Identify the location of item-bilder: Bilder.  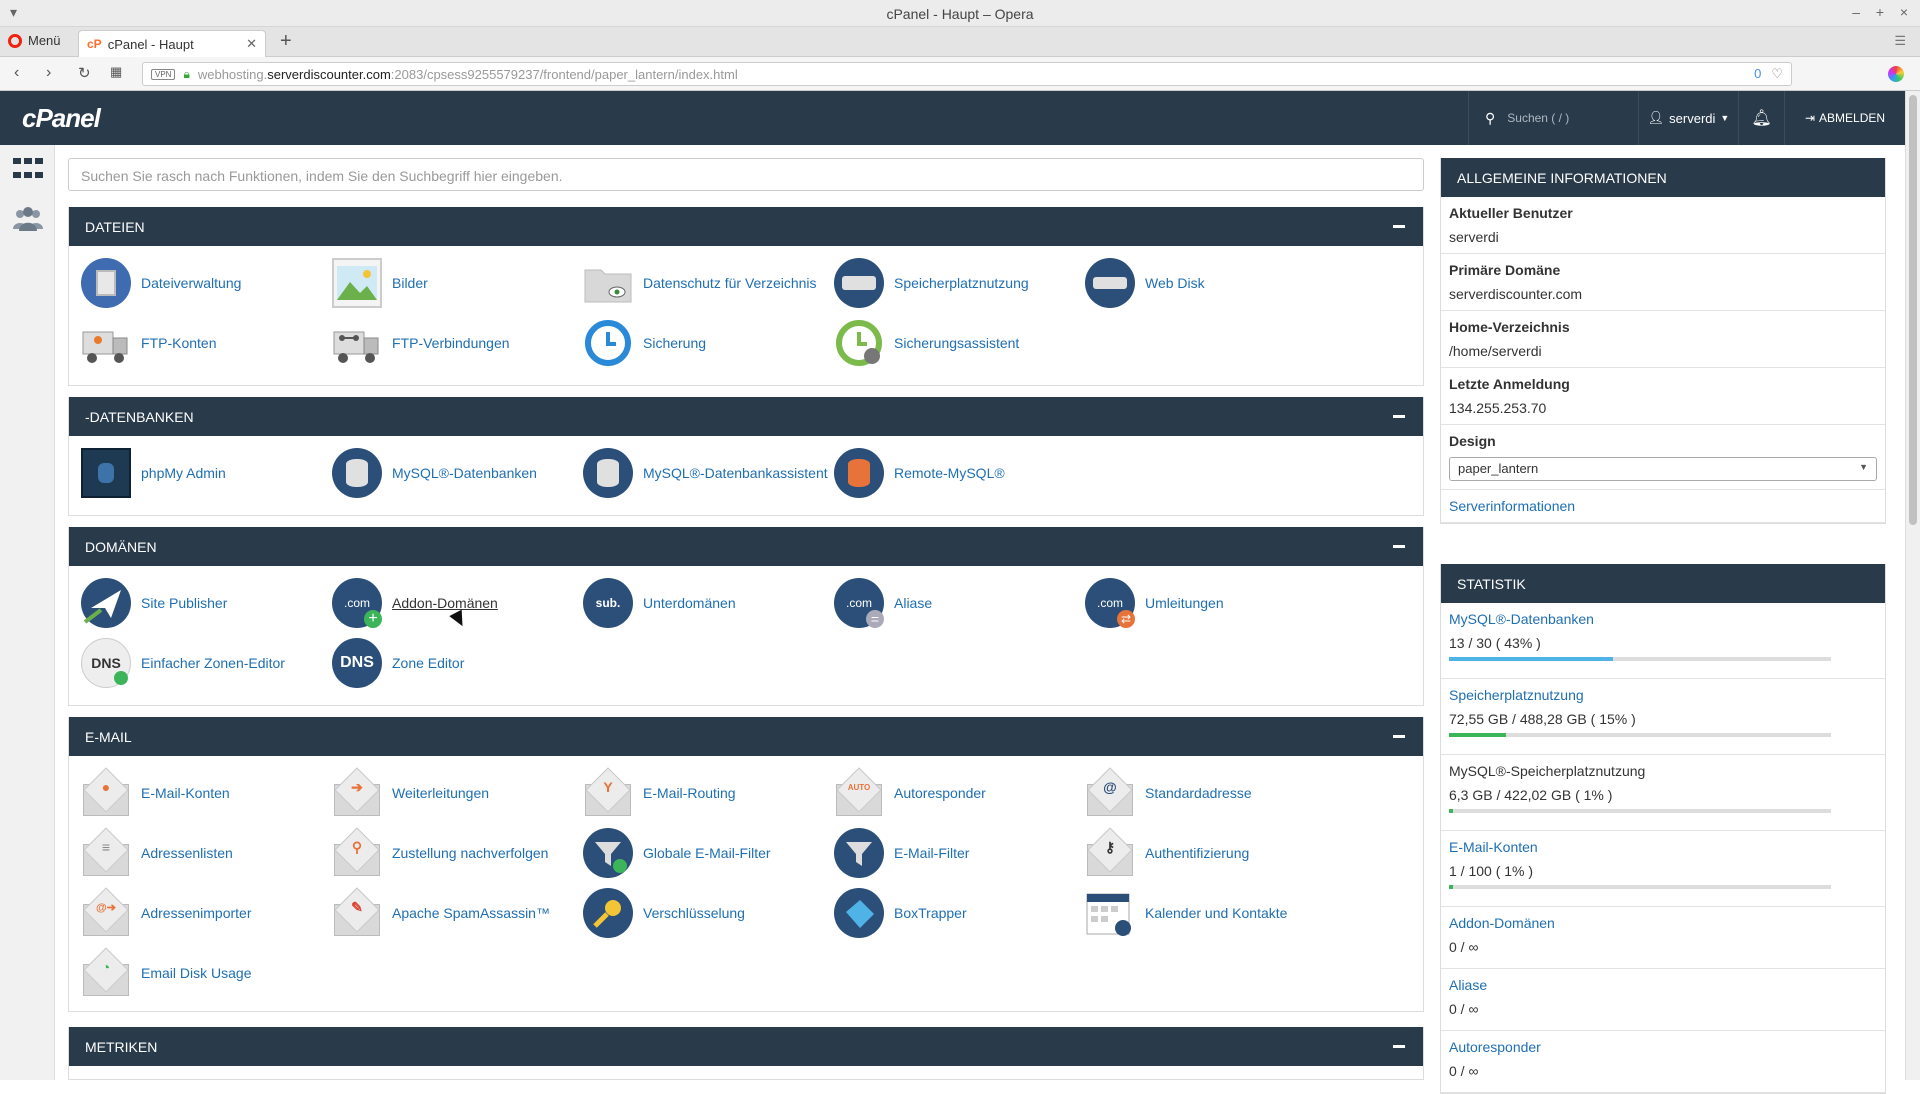
(457, 283).